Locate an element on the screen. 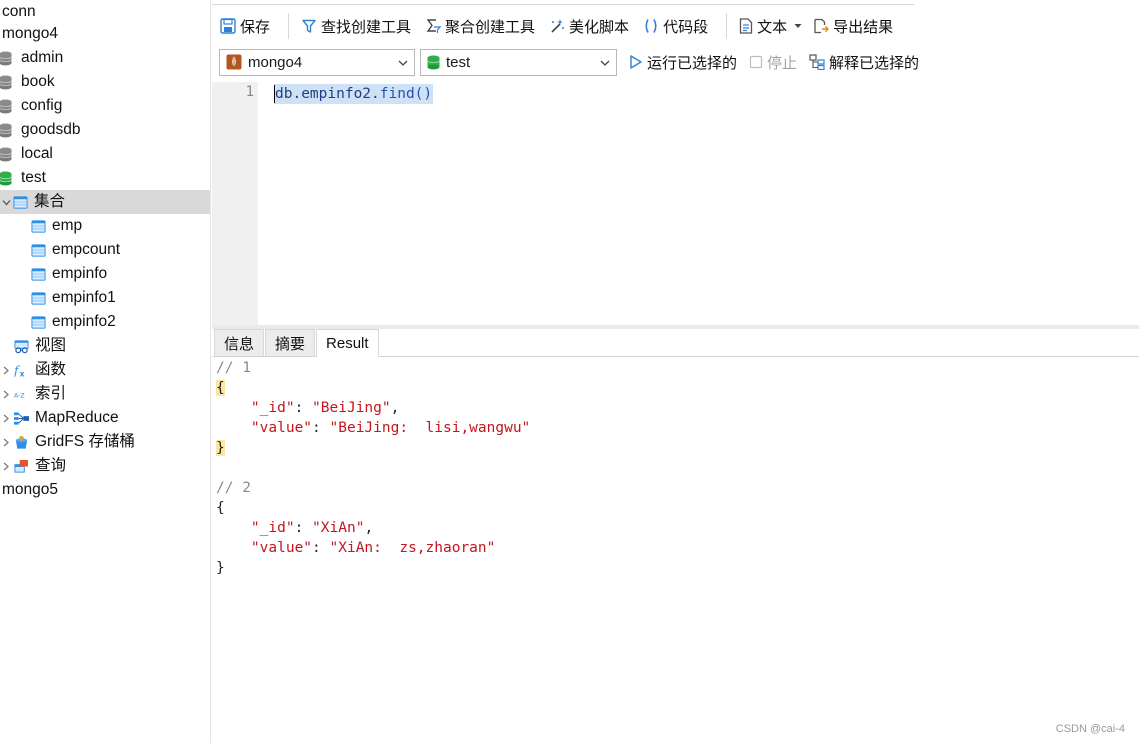 The height and width of the screenshot is (743, 1139). tree-collection-empinfo1: empinfo1 is located at coordinates (105, 298).